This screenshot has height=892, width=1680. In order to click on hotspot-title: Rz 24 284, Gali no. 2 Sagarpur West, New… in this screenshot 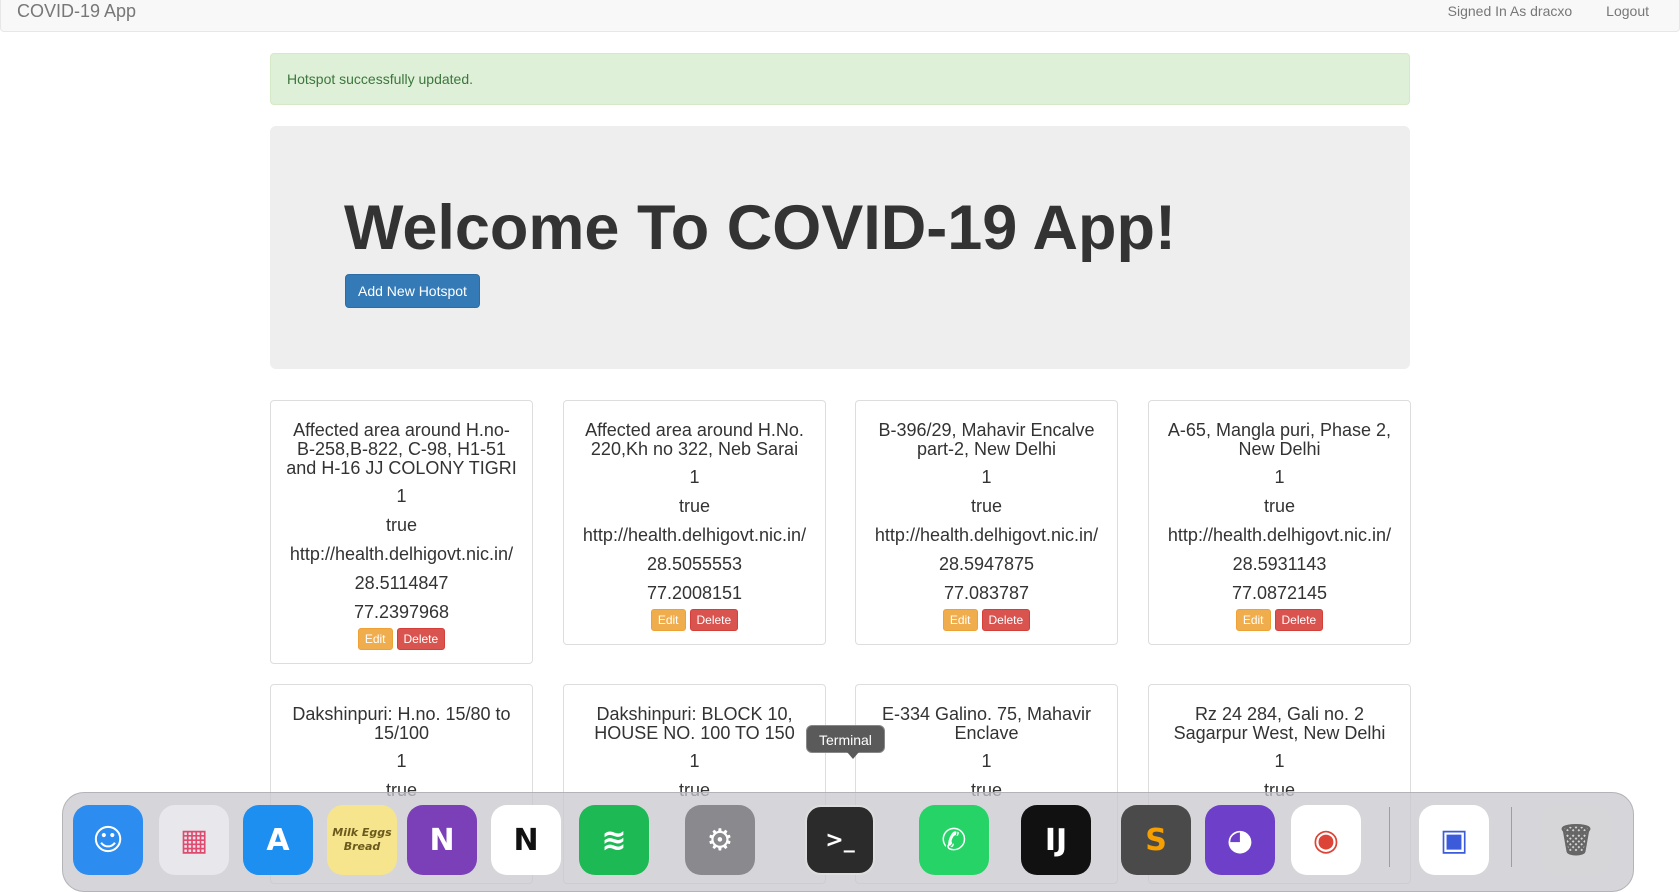, I will do `click(1279, 723)`.